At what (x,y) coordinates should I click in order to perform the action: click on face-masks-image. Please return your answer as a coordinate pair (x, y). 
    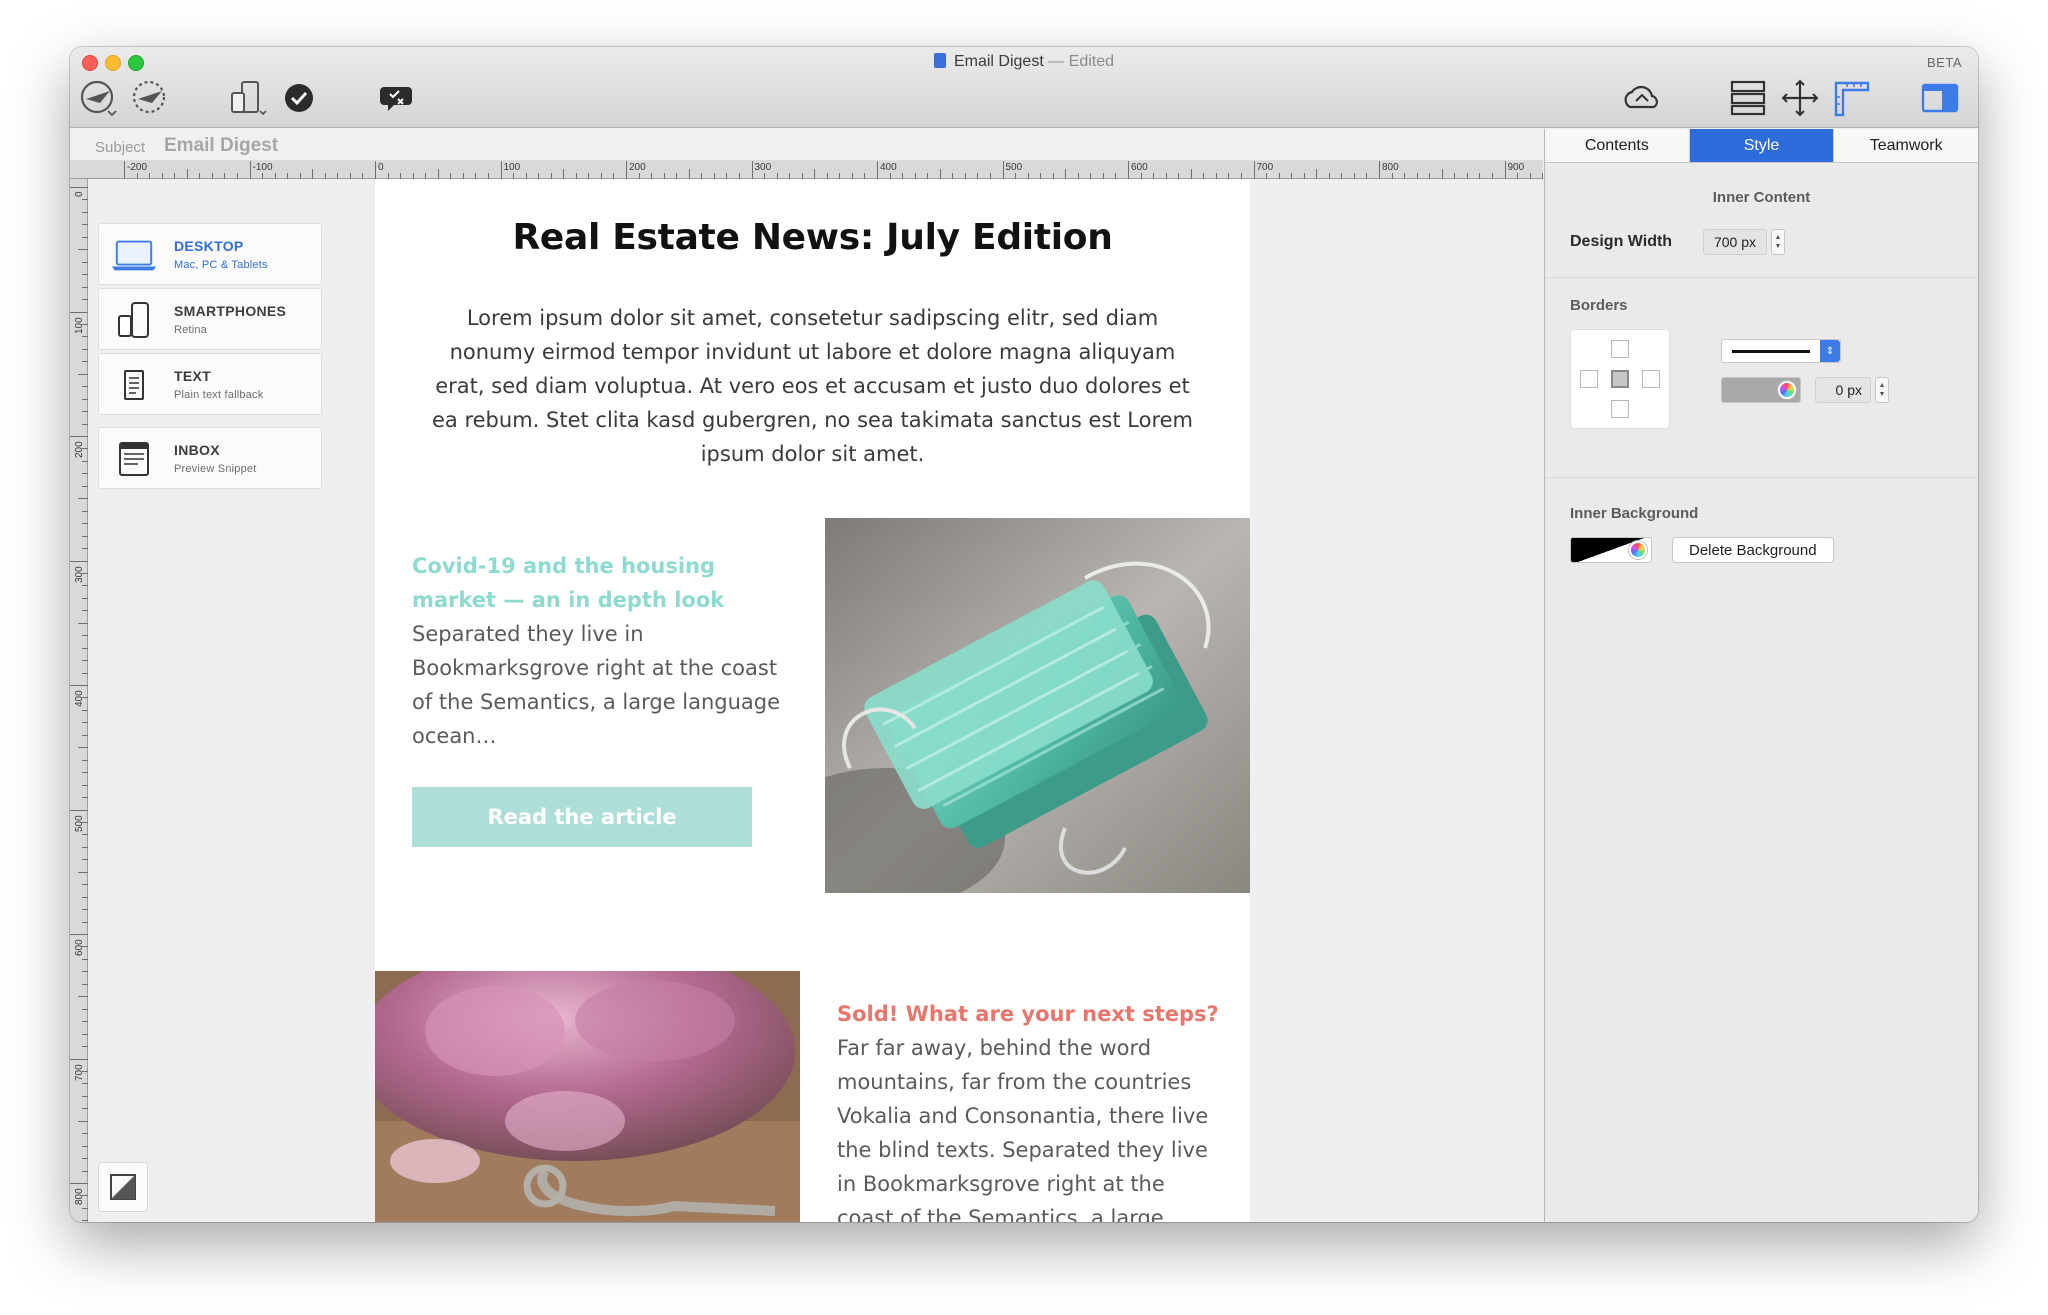
    Looking at the image, I should click on (1037, 705).